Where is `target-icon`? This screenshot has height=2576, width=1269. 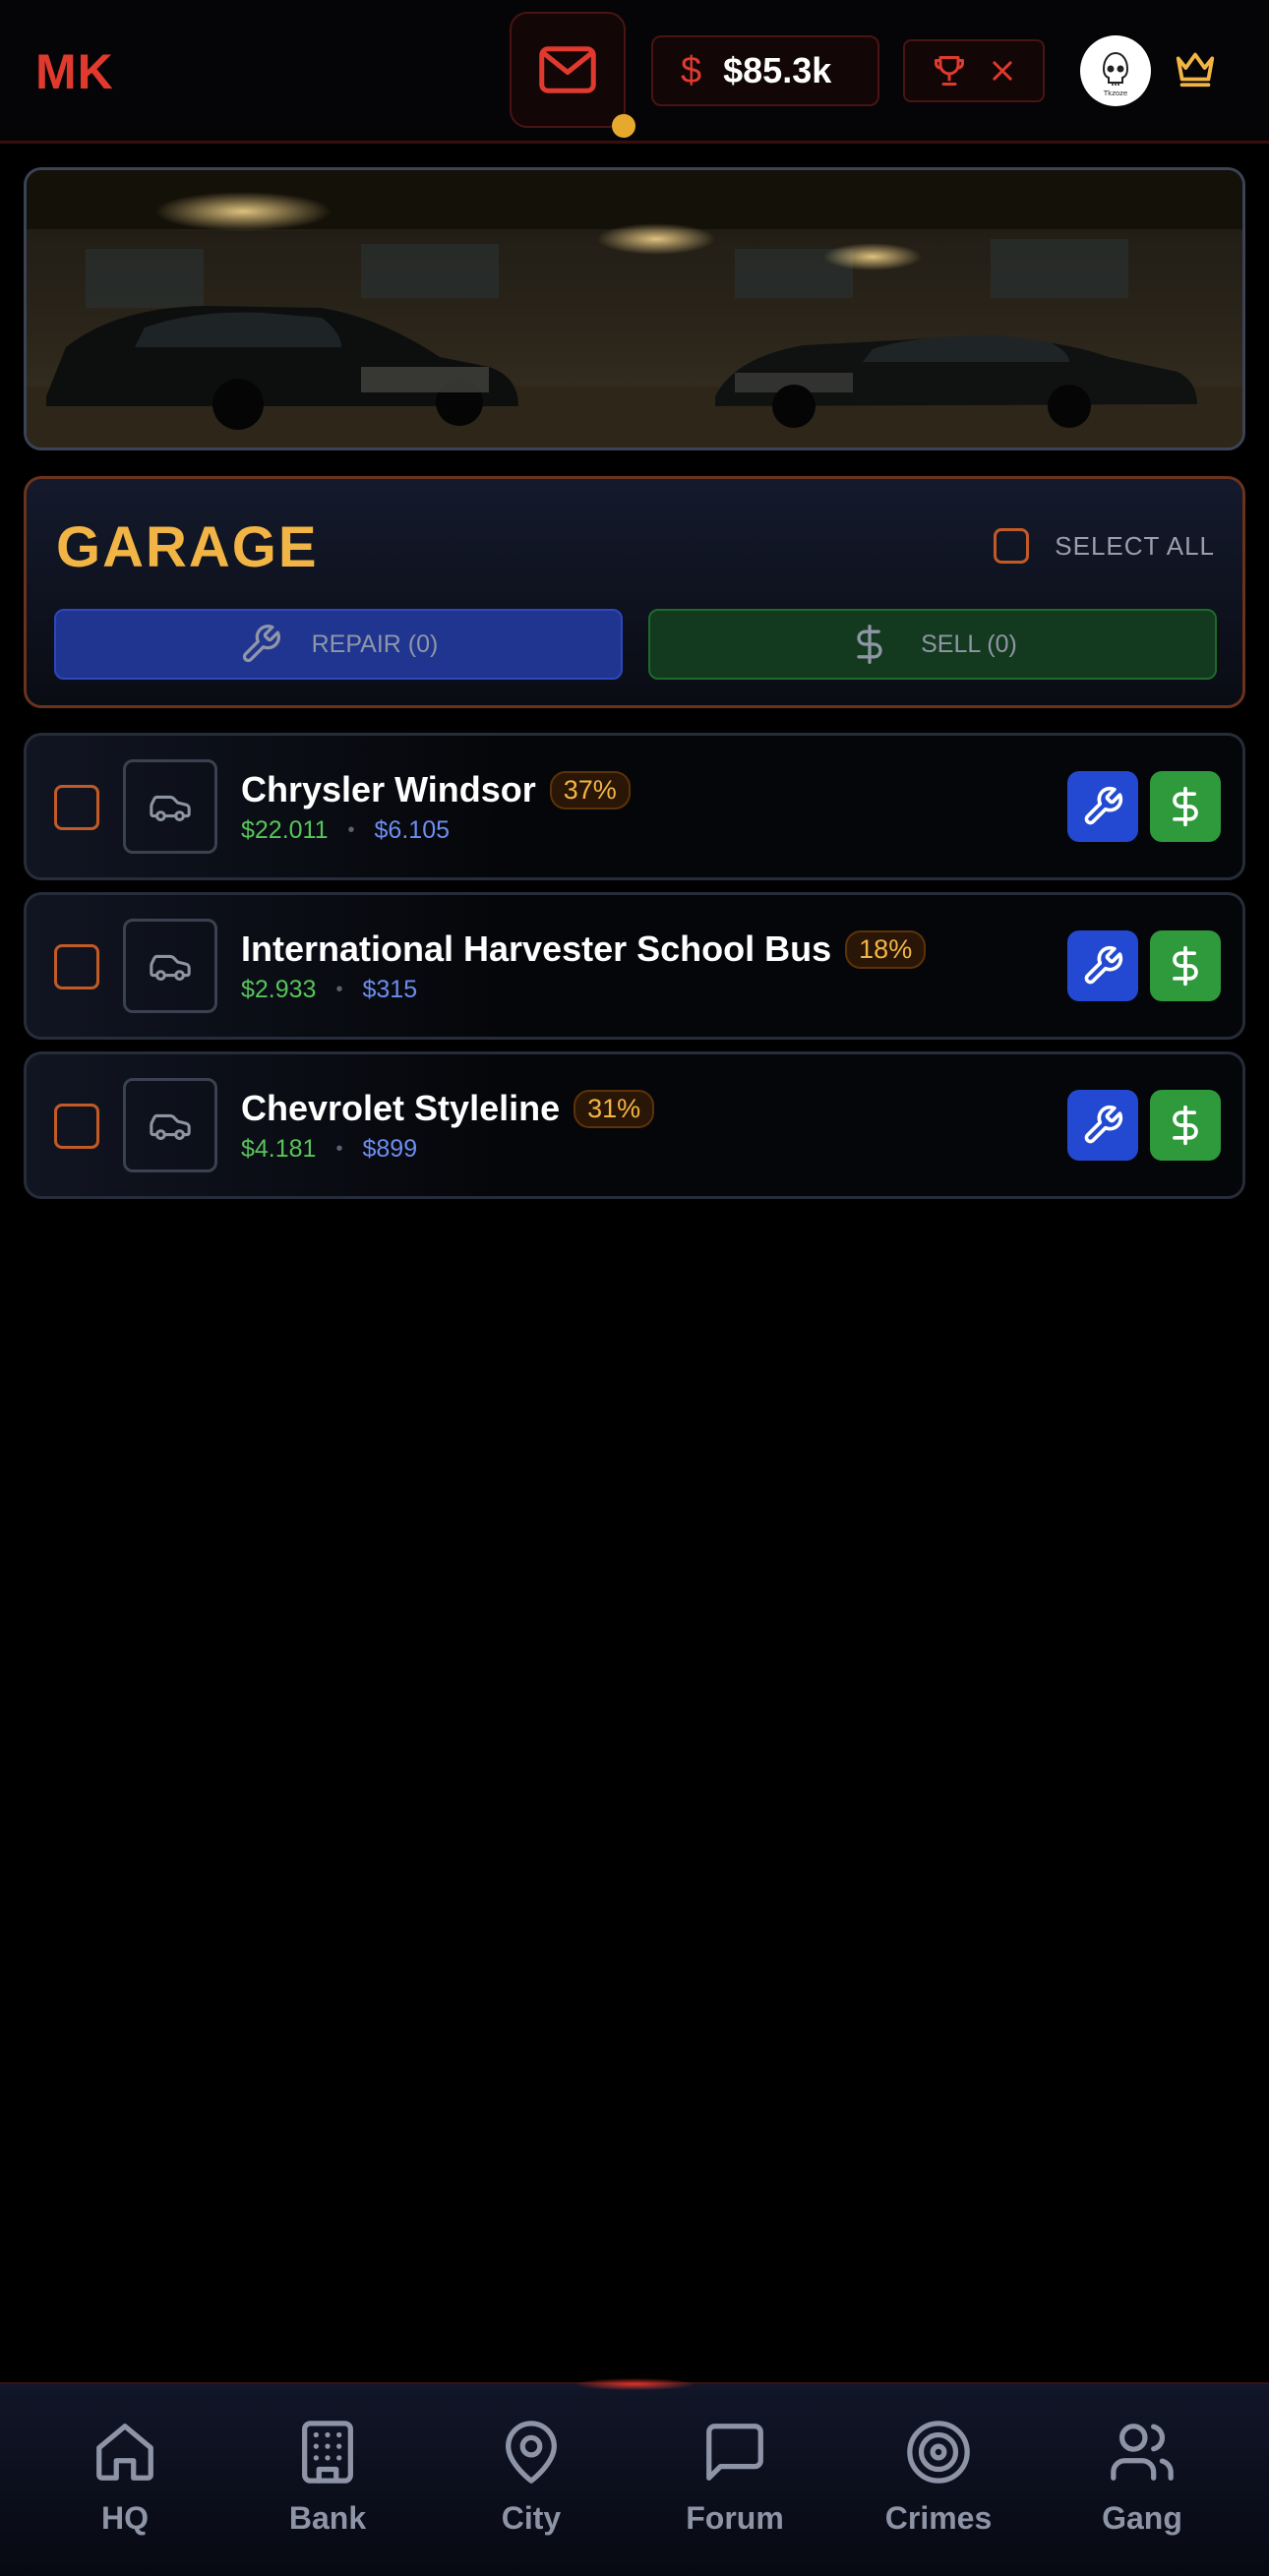 target-icon is located at coordinates (938, 2453).